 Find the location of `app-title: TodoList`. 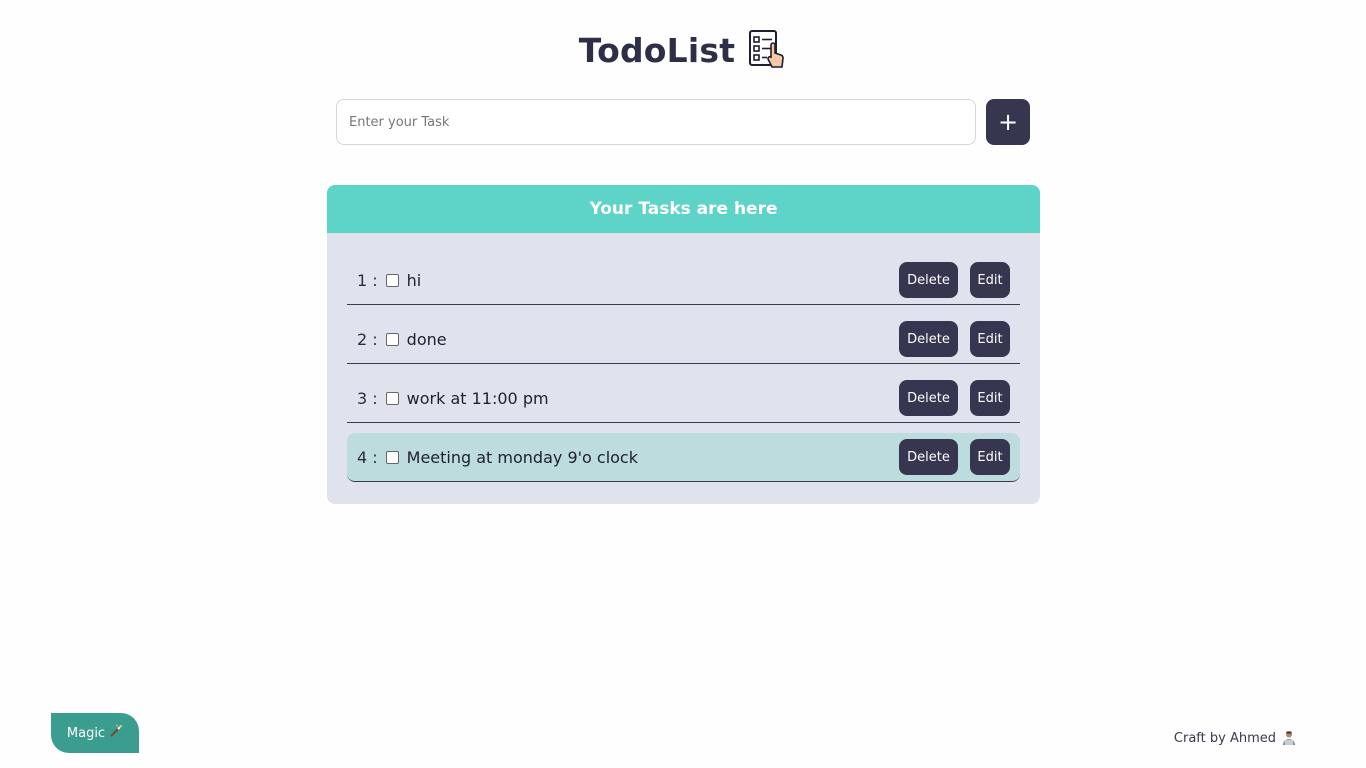

app-title: TodoList is located at coordinates (657, 50).